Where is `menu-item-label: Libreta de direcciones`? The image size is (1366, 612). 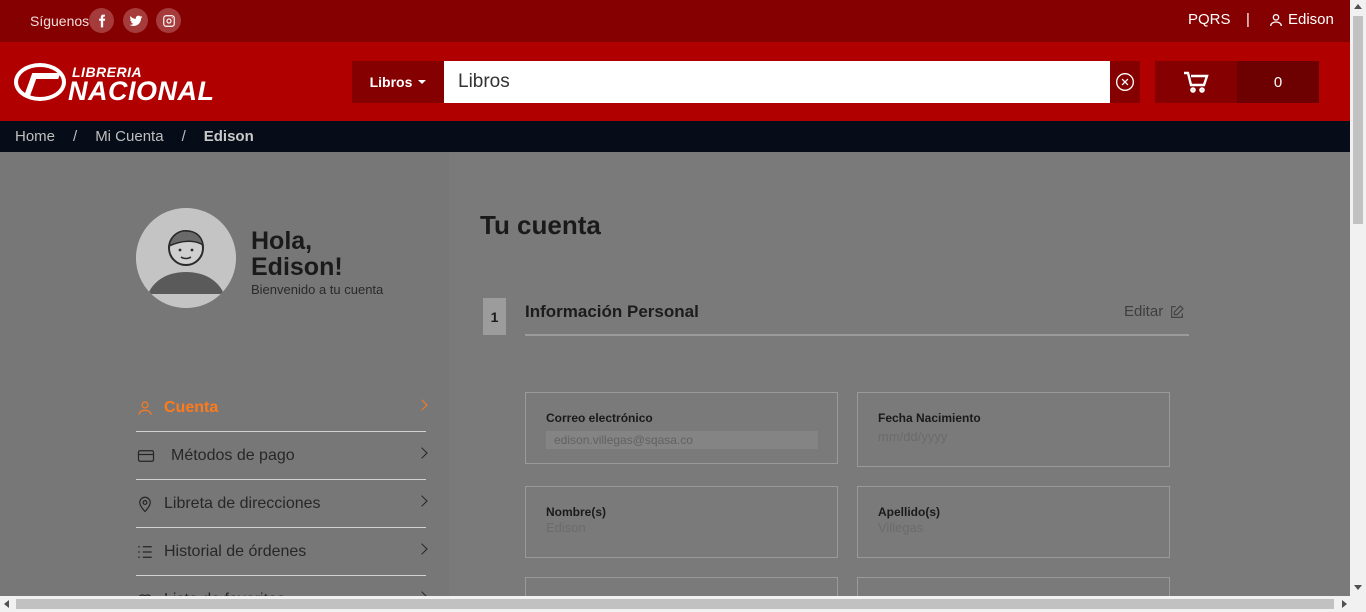 menu-item-label: Libreta de direcciones is located at coordinates (242, 503).